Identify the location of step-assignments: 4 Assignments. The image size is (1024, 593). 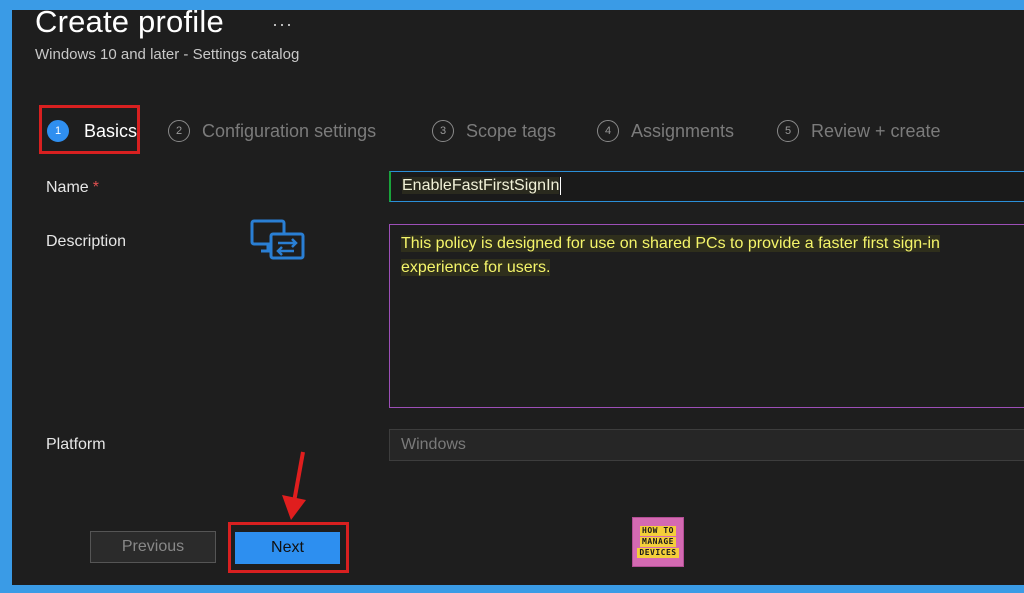
(665, 131).